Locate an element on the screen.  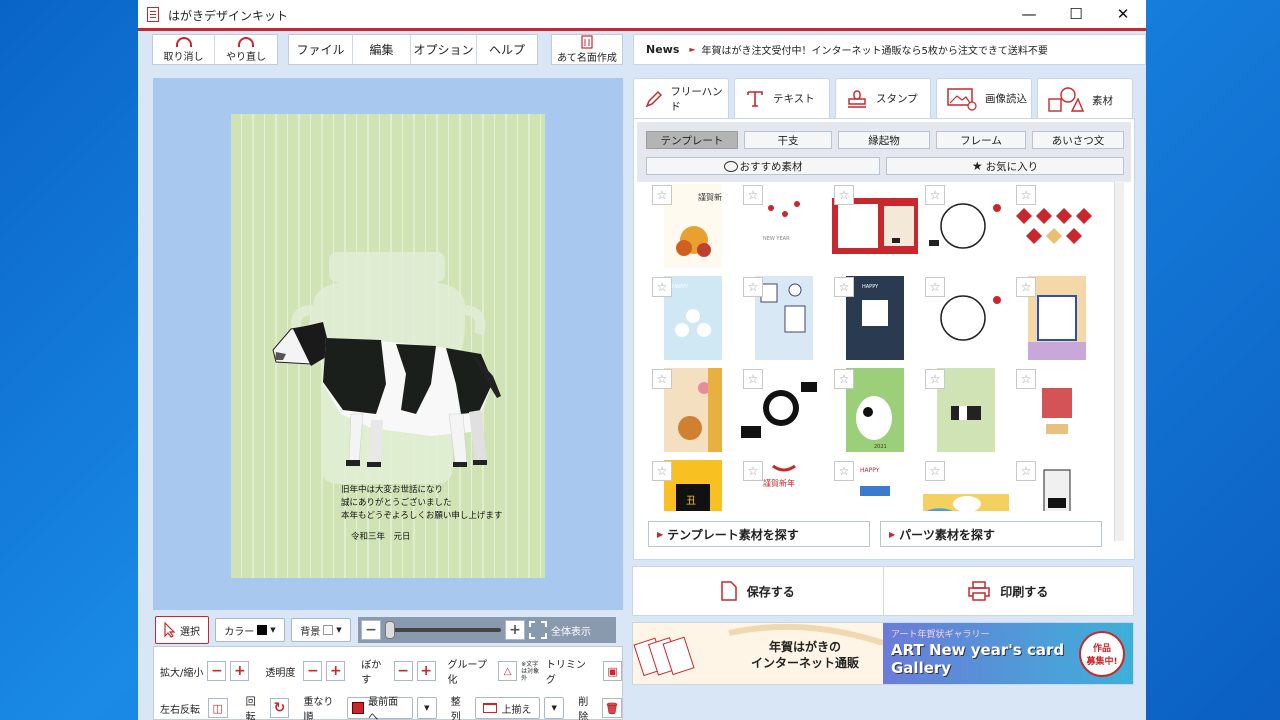
speech-bubble-icon is located at coordinates (730, 166).